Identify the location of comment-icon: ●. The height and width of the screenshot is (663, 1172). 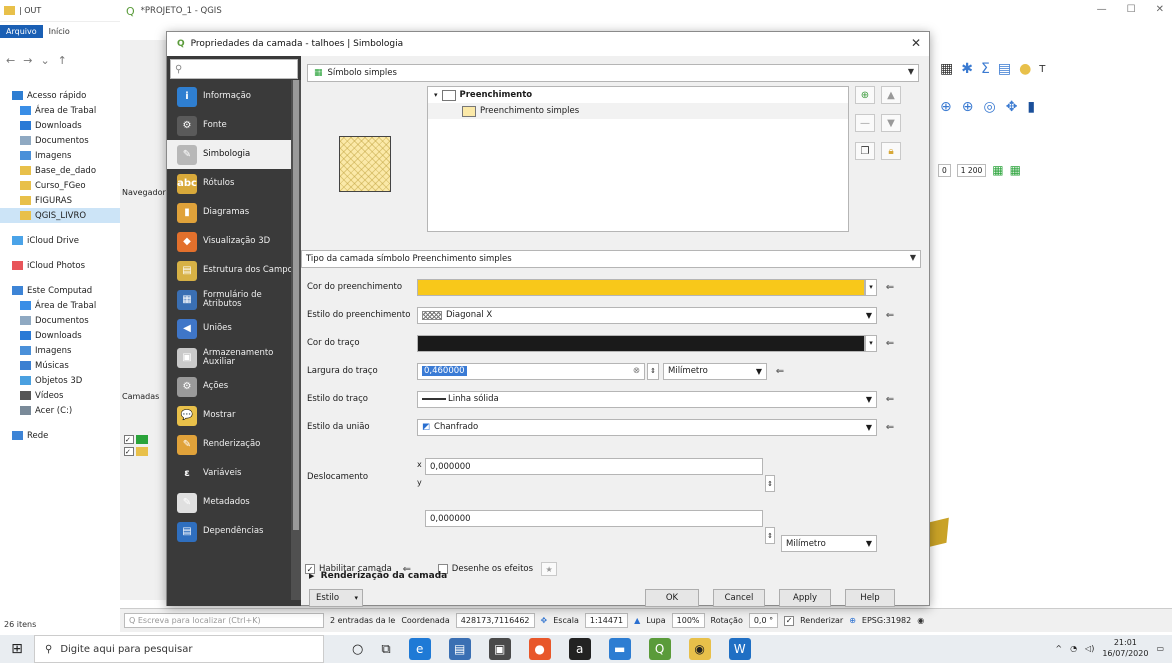
(1025, 69).